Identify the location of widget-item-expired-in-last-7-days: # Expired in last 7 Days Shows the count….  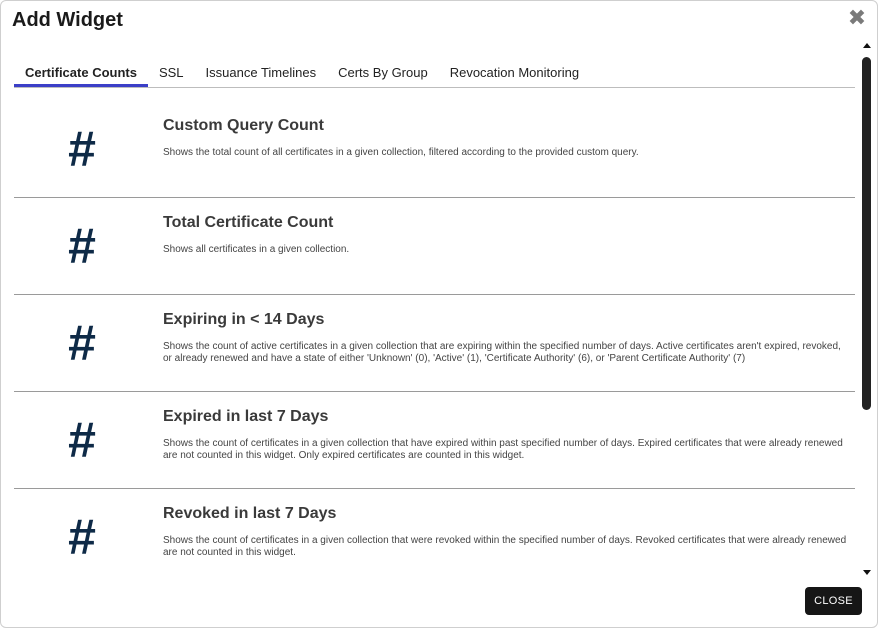
(434, 440).